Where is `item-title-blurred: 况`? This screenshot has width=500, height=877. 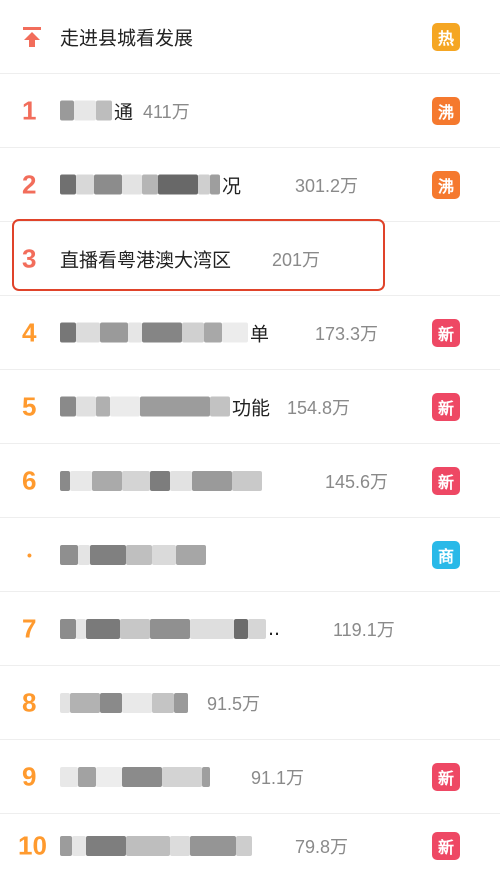 item-title-blurred: 况 is located at coordinates (150, 184).